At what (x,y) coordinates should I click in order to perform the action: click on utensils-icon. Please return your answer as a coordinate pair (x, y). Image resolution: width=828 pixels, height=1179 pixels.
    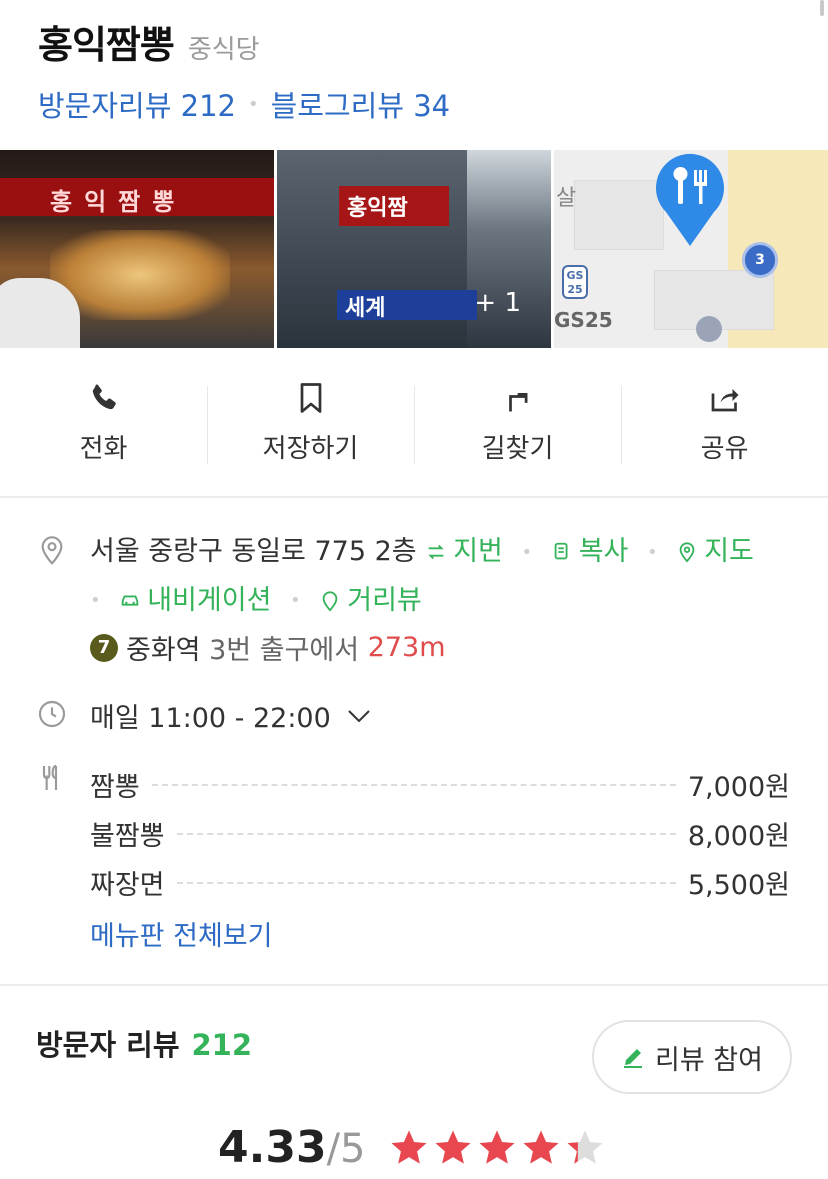
    Looking at the image, I should click on (50, 777).